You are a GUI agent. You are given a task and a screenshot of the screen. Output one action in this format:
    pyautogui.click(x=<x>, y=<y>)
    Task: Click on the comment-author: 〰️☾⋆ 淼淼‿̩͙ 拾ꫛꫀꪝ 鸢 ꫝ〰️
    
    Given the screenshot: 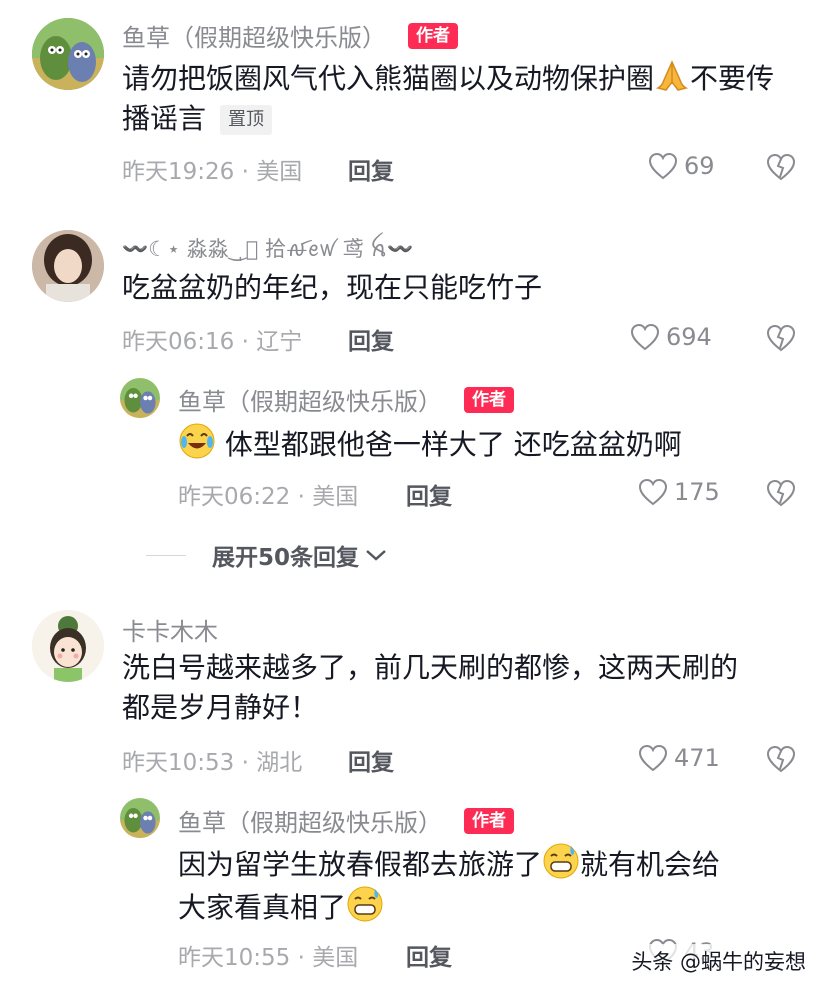 What is the action you would take?
    pyautogui.click(x=267, y=251)
    